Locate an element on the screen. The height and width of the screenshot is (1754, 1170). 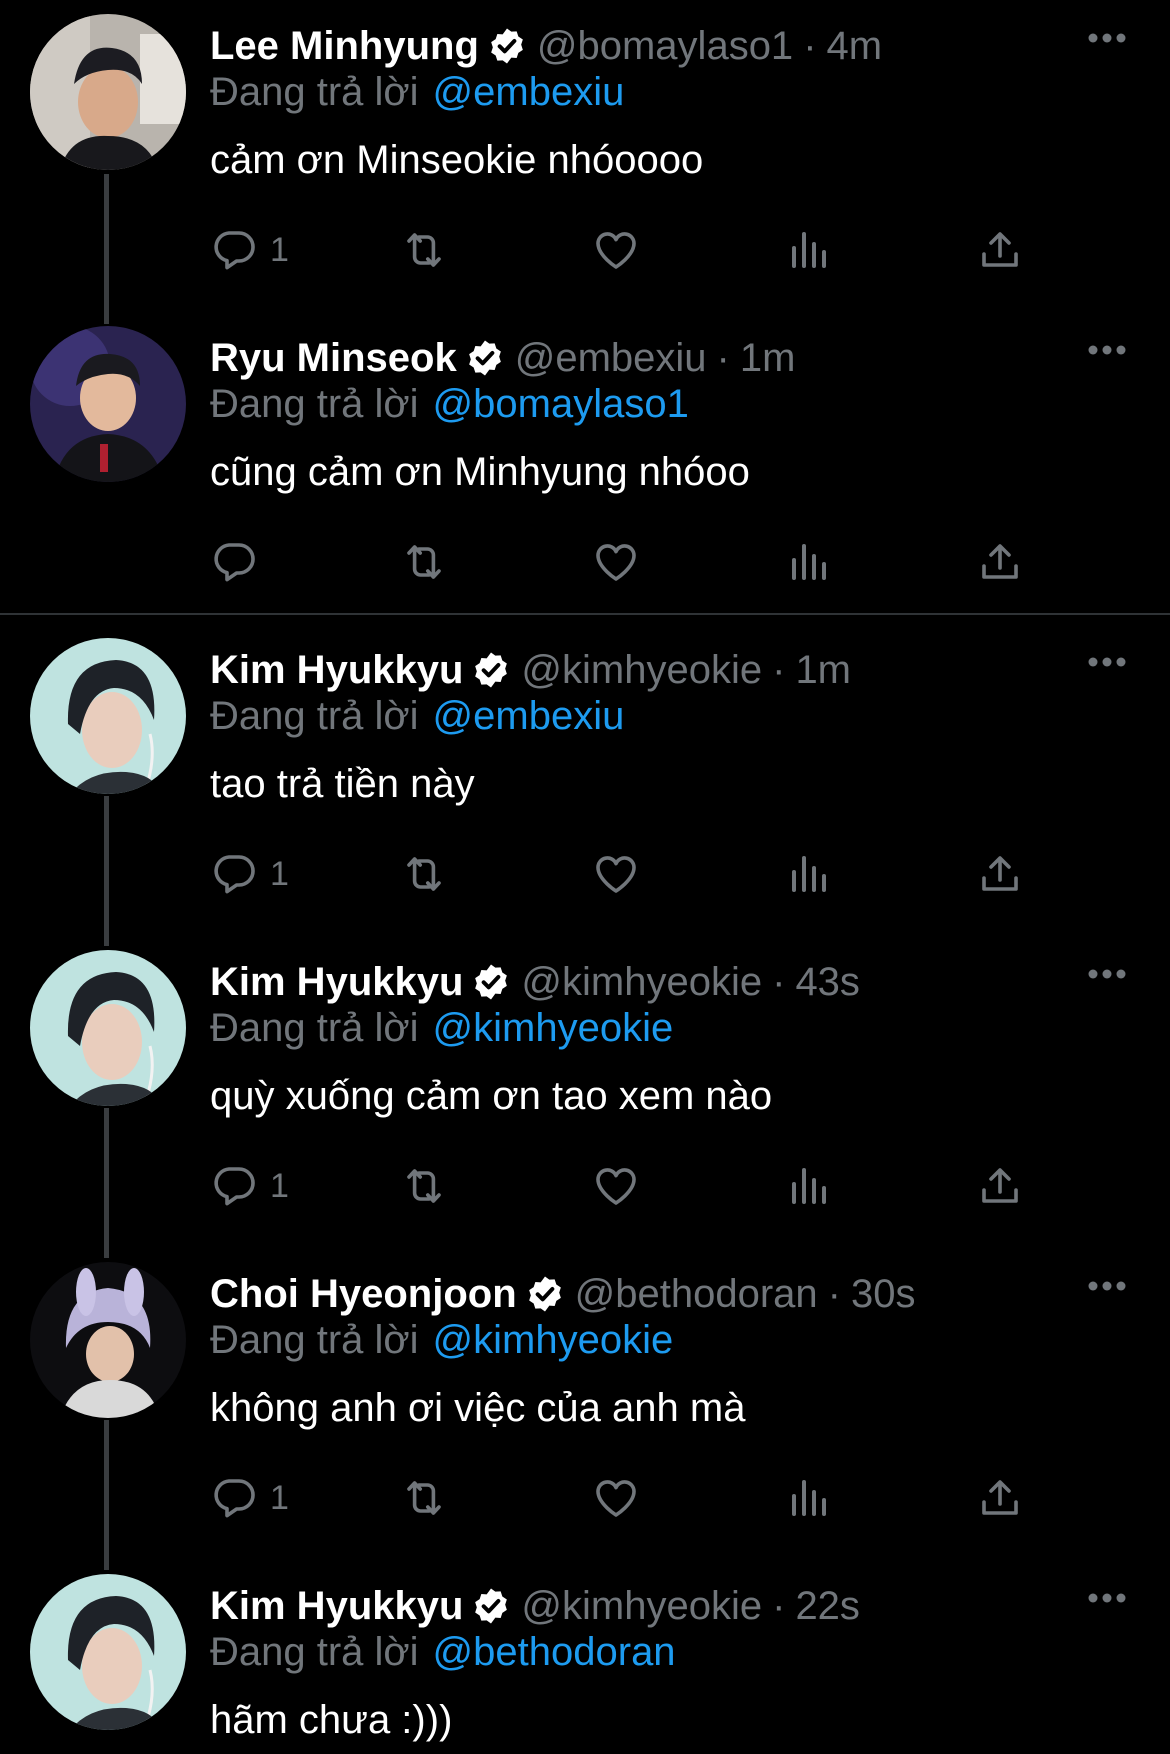
action-bar is located at coordinates (620, 562).